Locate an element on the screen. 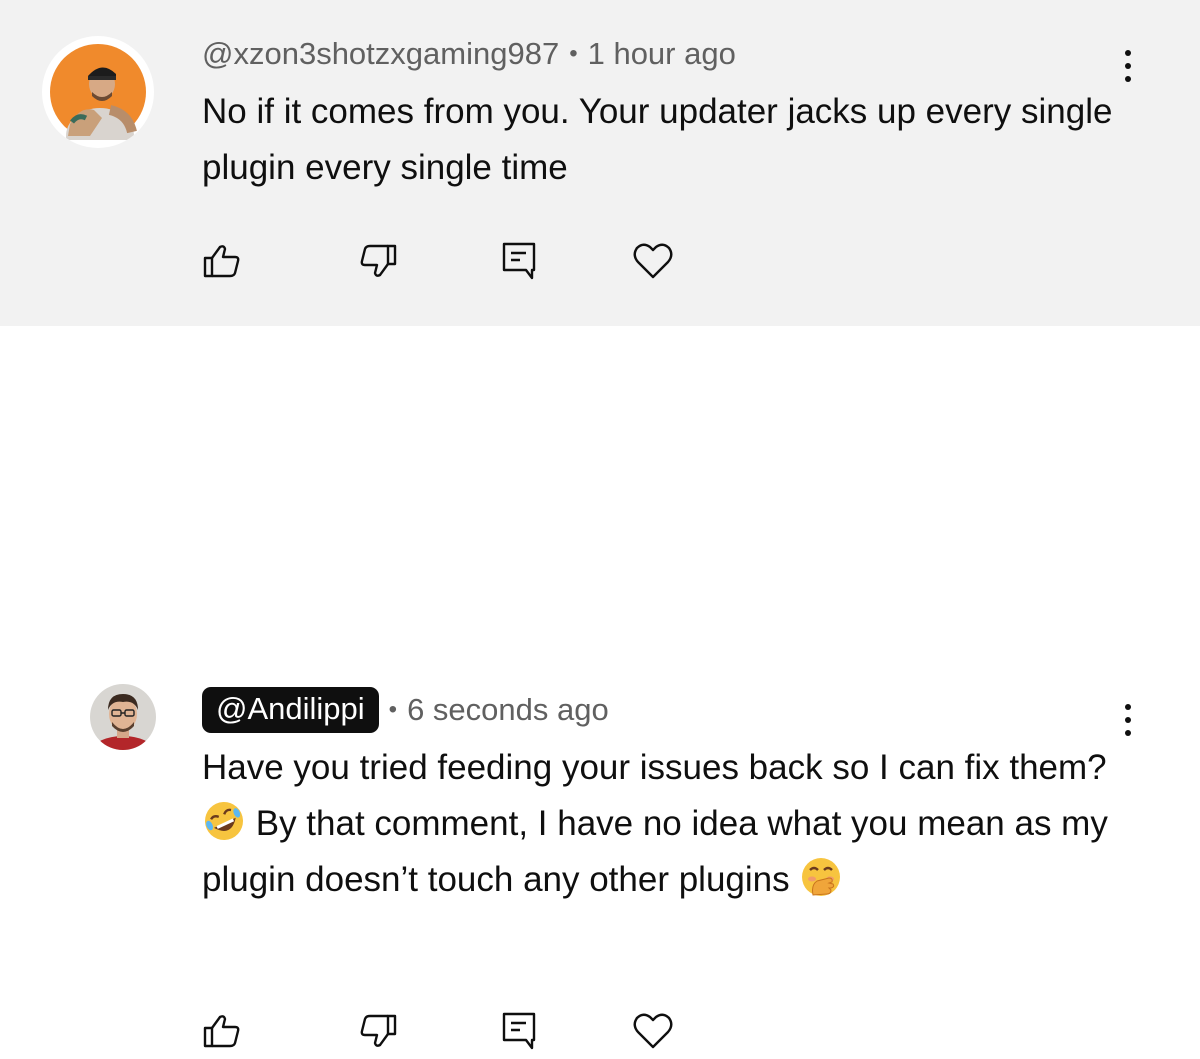 Image resolution: width=1200 pixels, height=1059 pixels. comment-time: 1 hour ago is located at coordinates (662, 54).